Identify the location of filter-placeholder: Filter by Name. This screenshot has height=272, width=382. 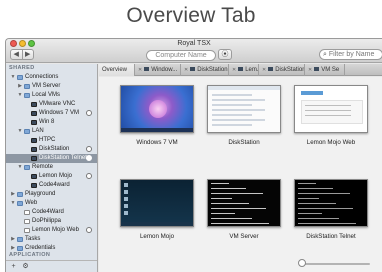
(351, 54).